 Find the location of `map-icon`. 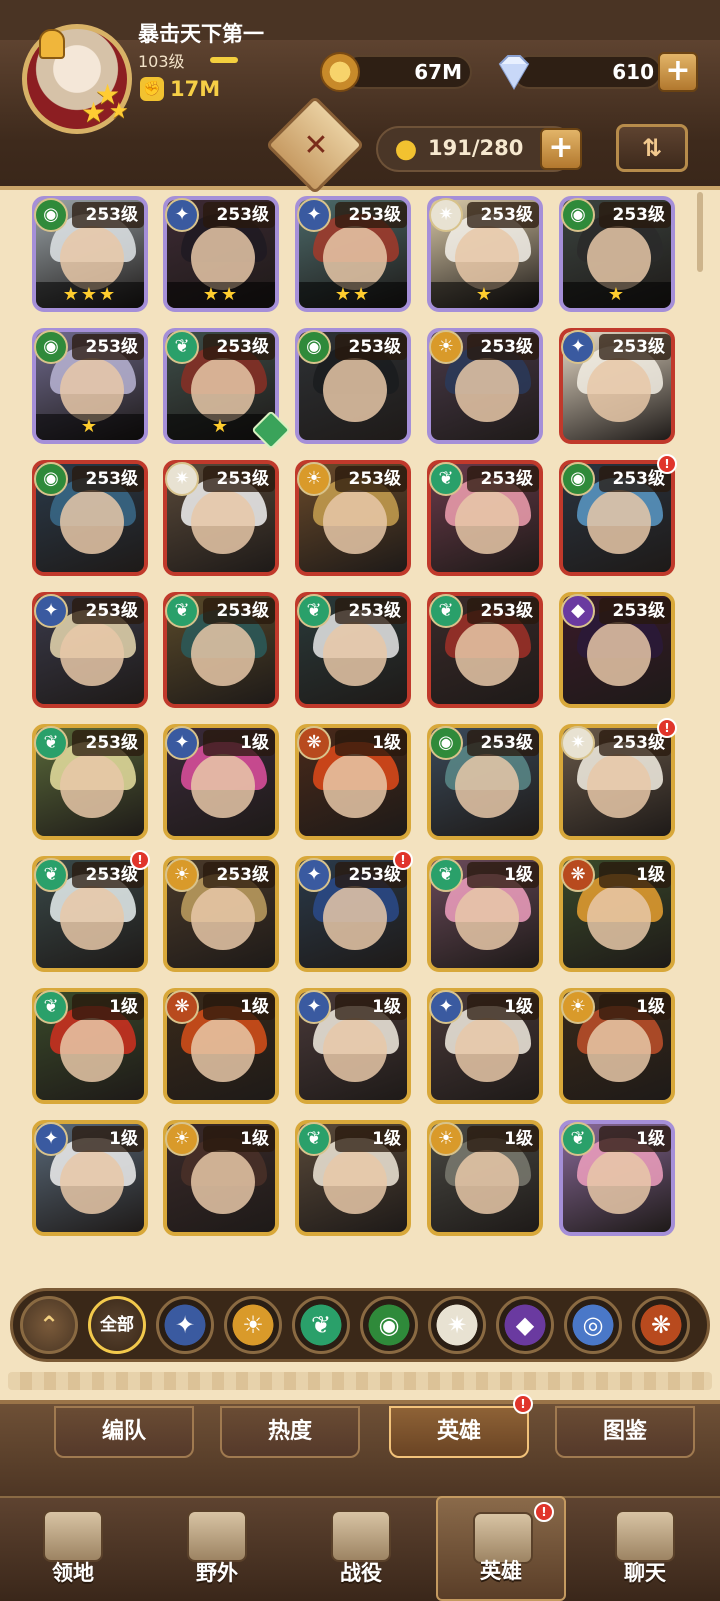

map-icon is located at coordinates (217, 1536).